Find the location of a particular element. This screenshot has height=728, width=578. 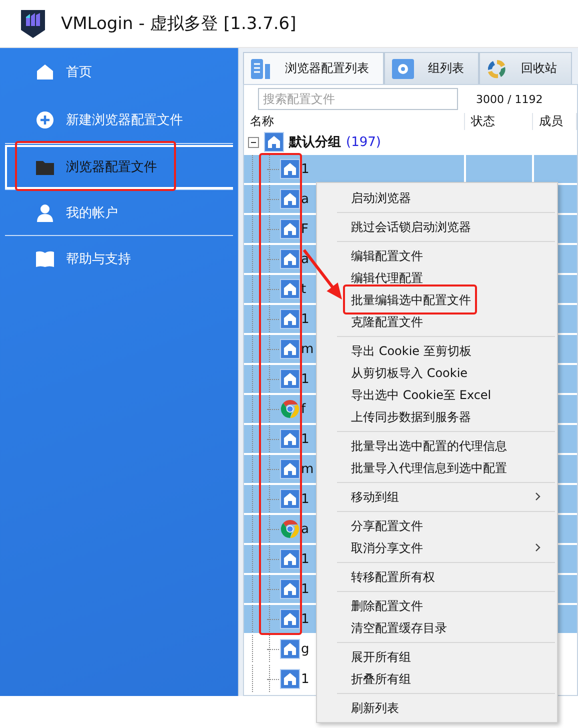

menu-item: 删除配置文件 is located at coordinates (437, 606).